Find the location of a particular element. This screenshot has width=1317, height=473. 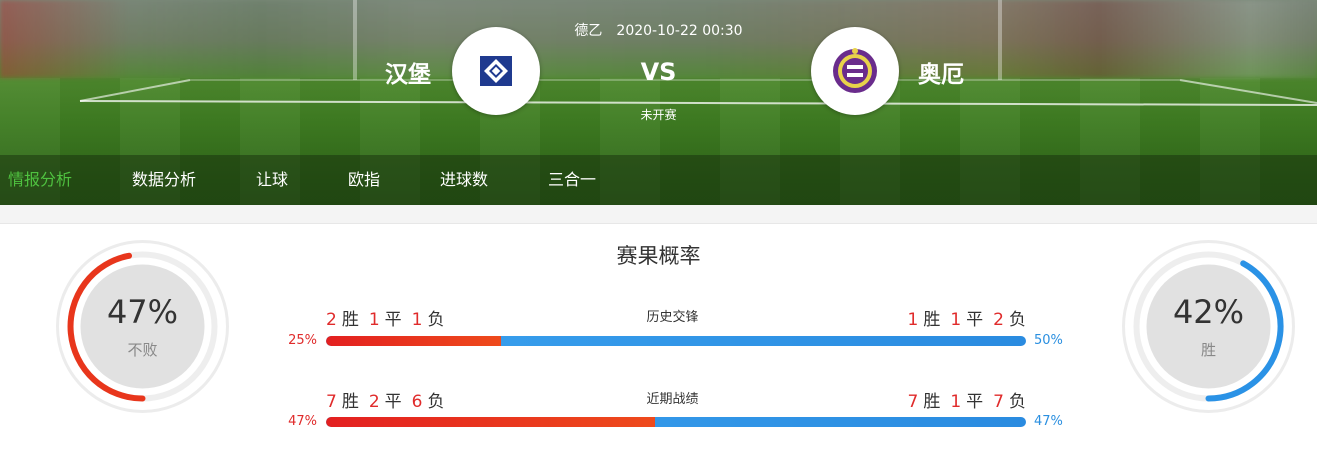

home-h2h-wins: 2 is located at coordinates (331, 320).